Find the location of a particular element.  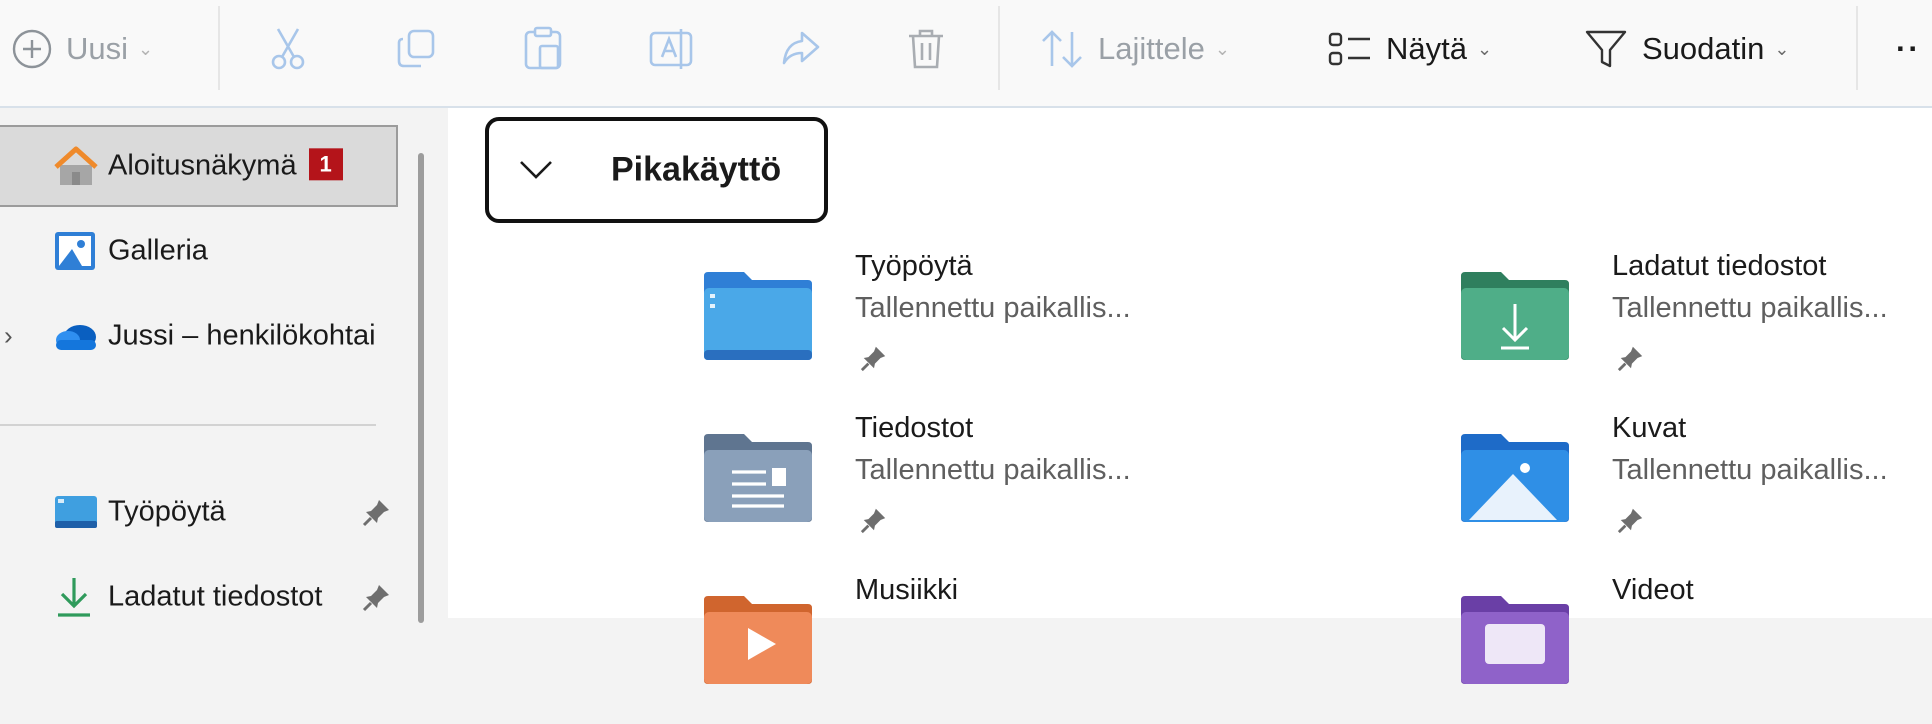

item-name: Tiedostot is located at coordinates (914, 428).